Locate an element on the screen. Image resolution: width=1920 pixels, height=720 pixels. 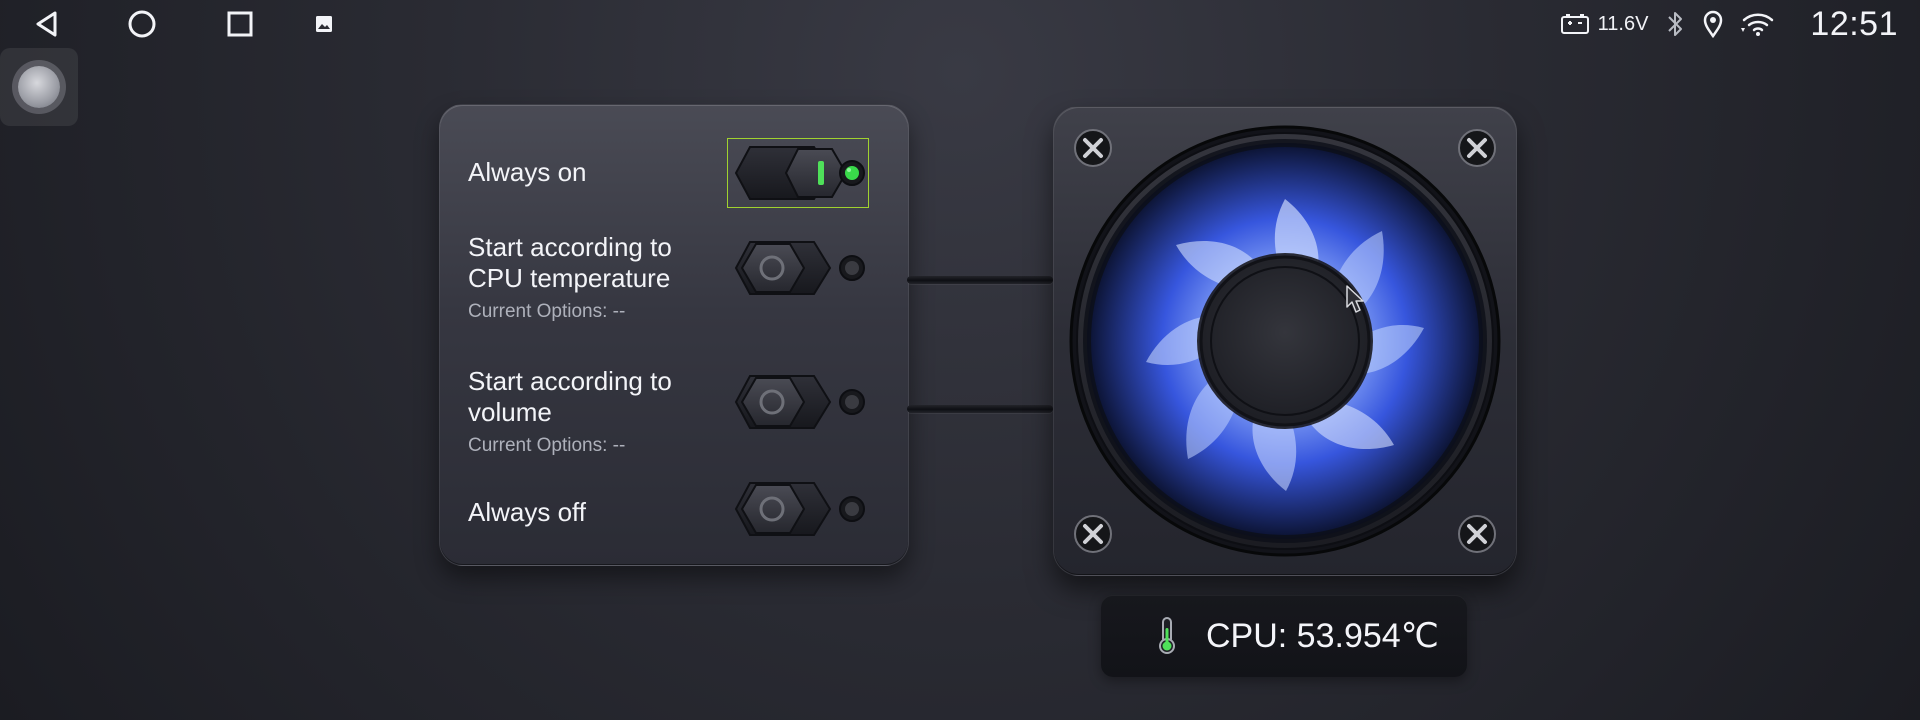
volume-switch is located at coordinates (798, 402).